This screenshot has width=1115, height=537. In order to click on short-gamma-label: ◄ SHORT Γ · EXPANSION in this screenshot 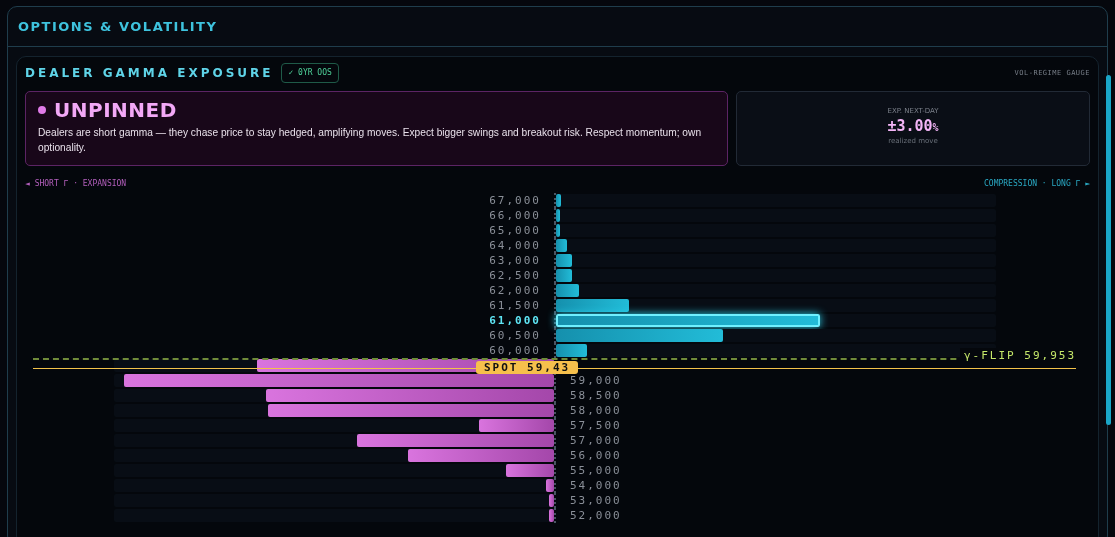, I will do `click(76, 184)`.